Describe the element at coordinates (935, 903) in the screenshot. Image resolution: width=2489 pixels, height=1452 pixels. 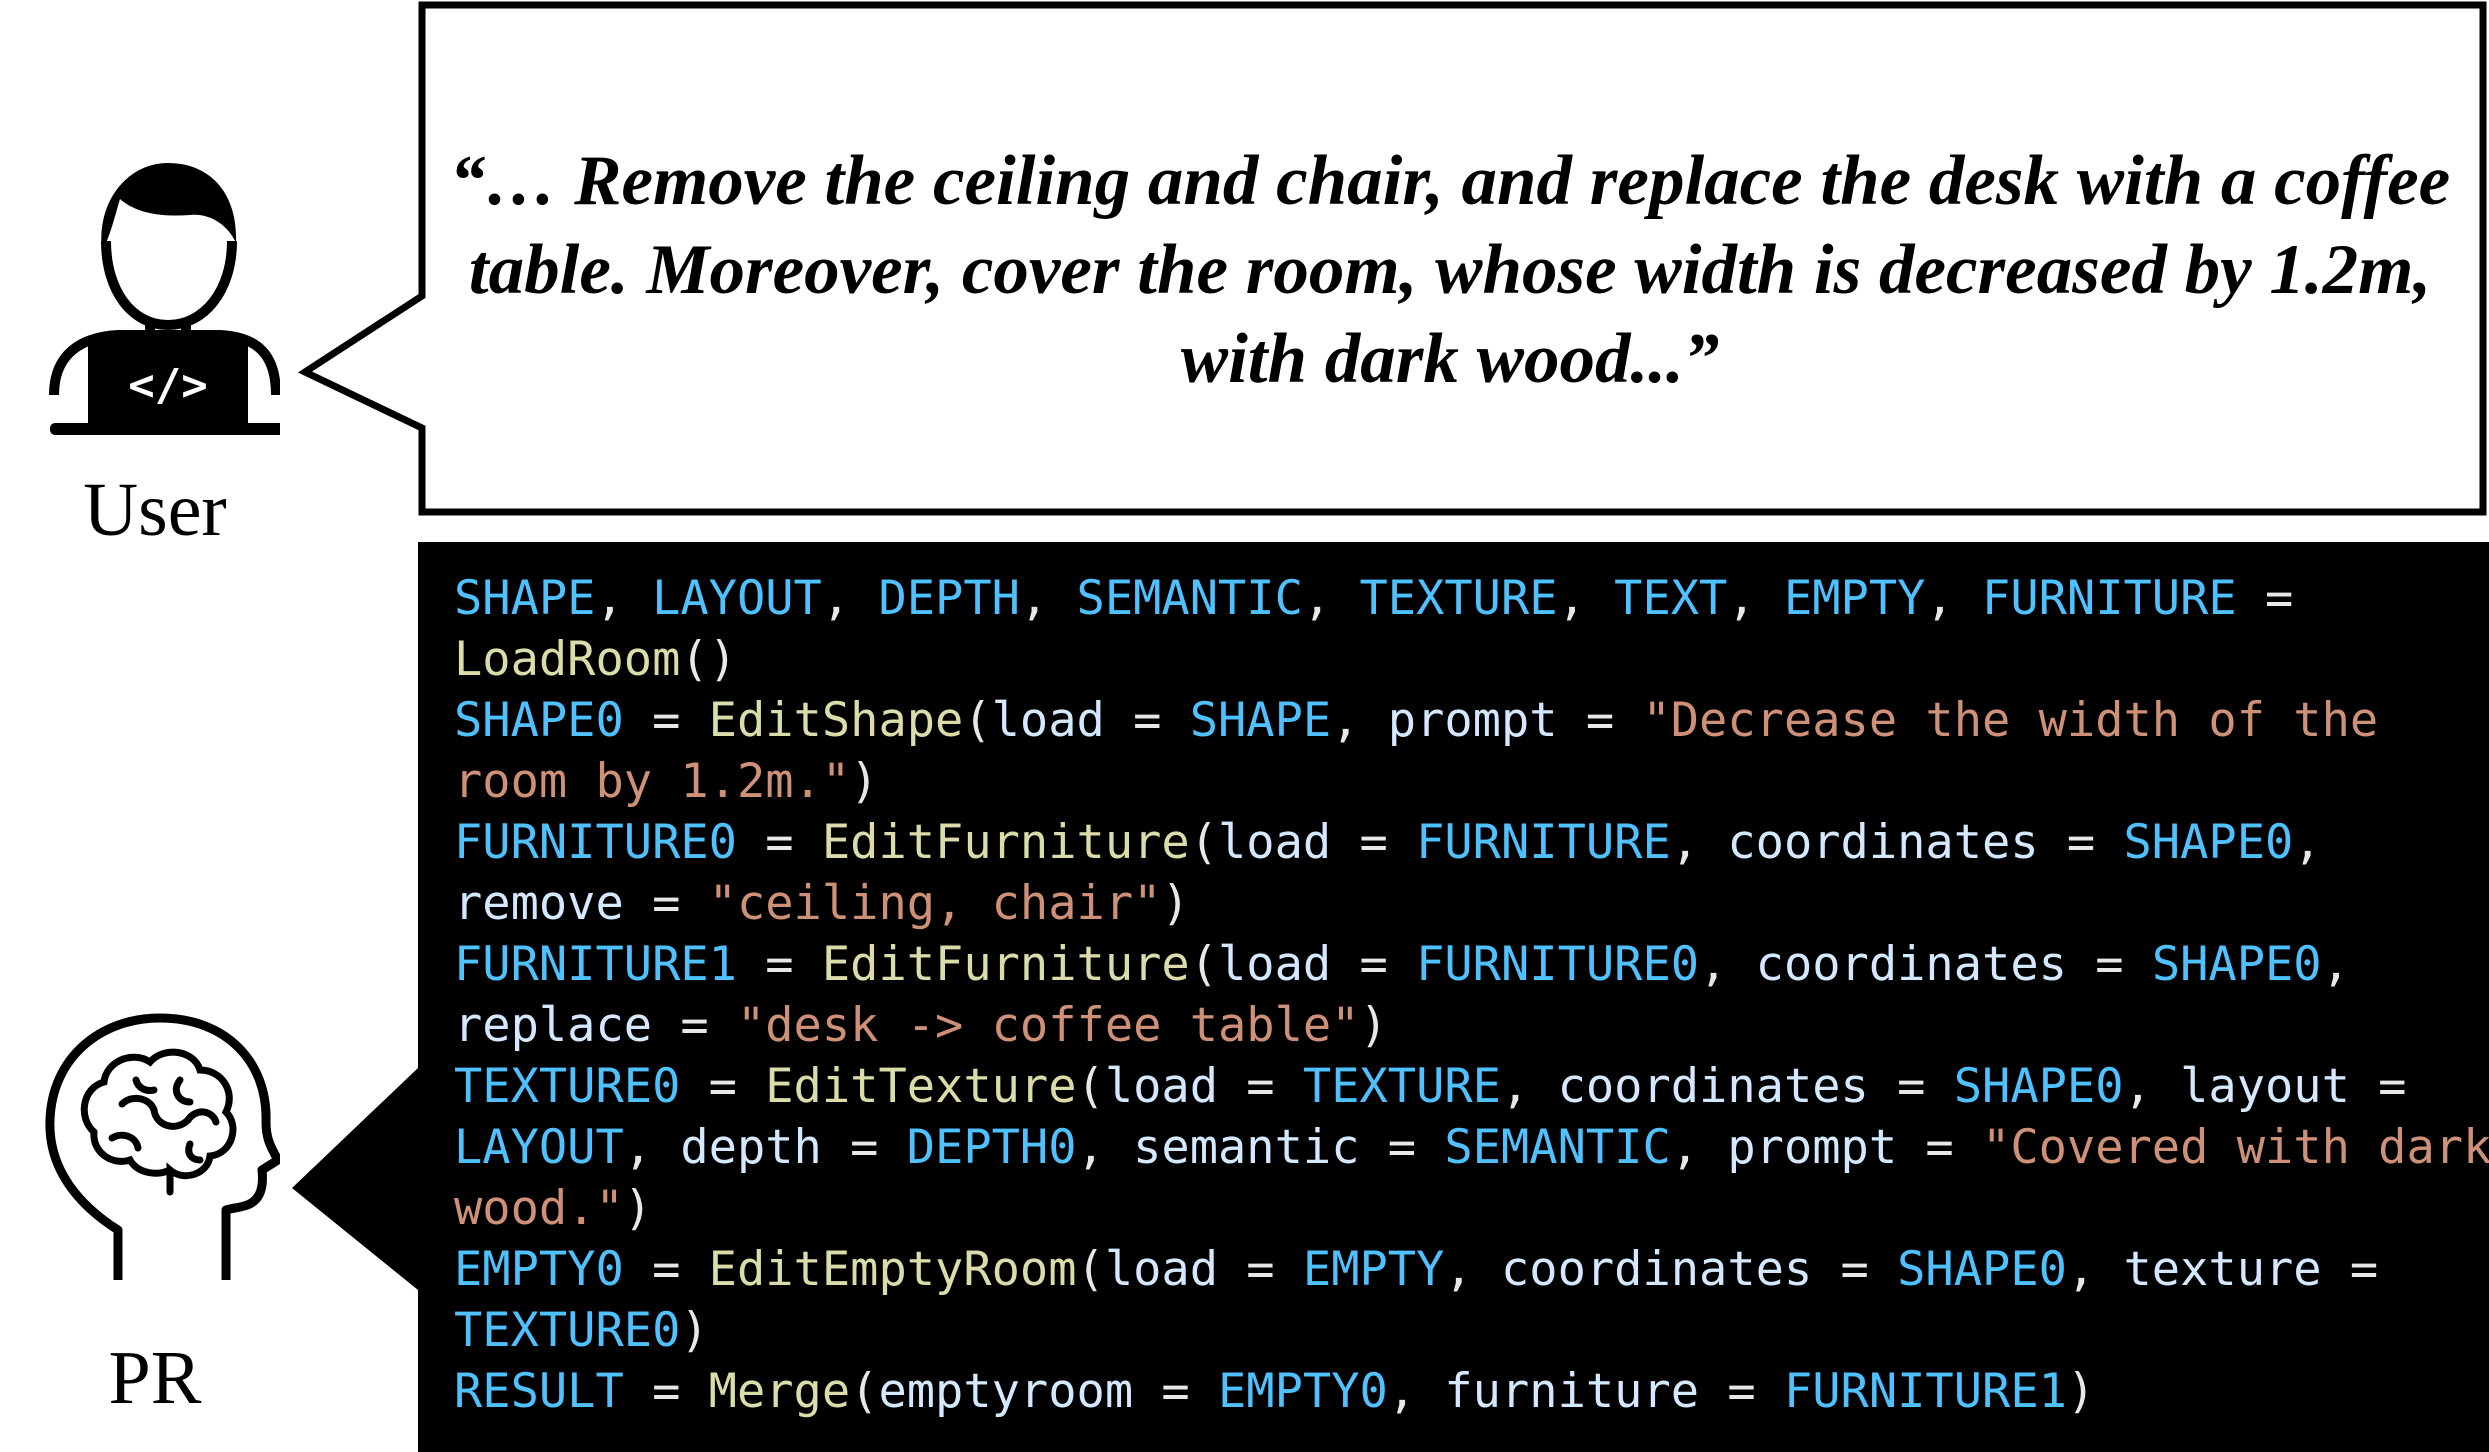
I see `code-token: "ceiling, chair"` at that location.